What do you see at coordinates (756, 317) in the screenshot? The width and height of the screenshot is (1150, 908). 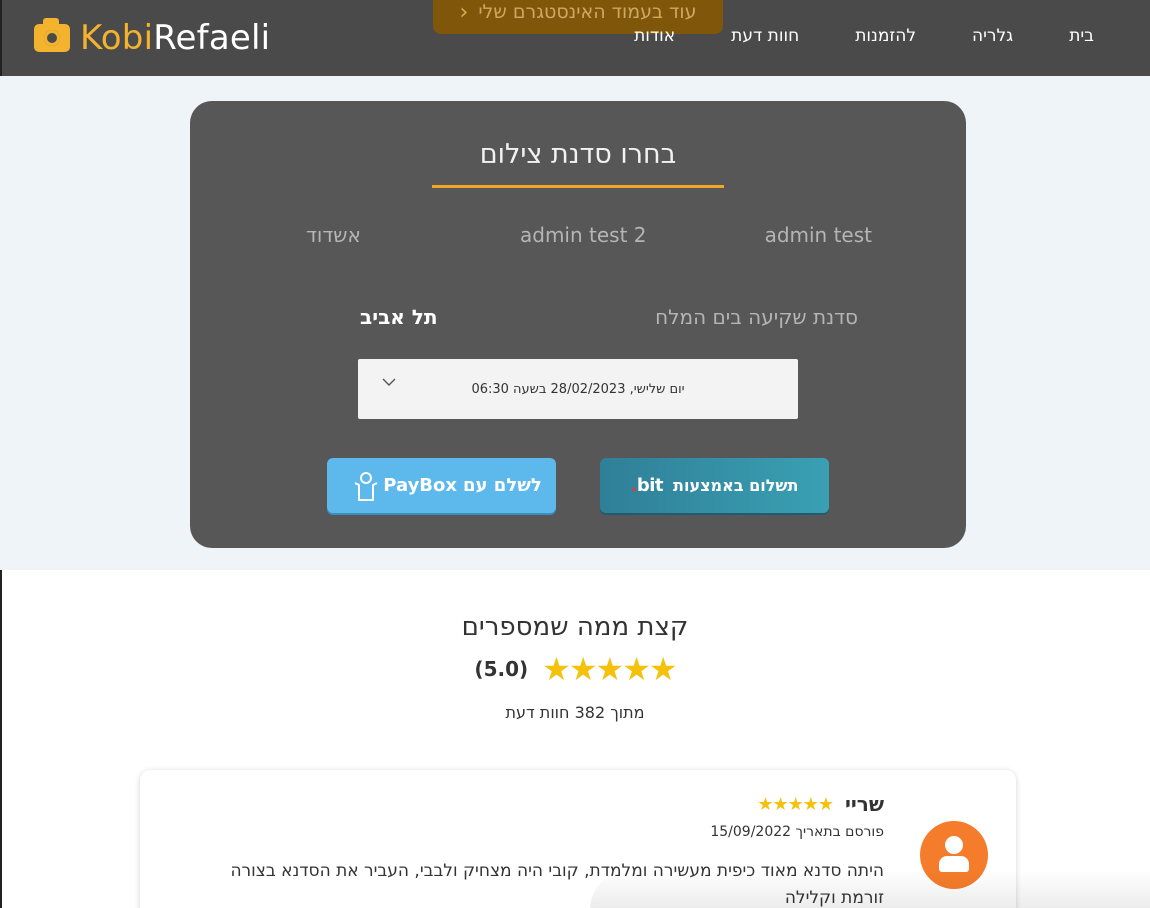 I see `workshop-option-dead-sea-sunset: סדנת שקיעה בים המלח` at bounding box center [756, 317].